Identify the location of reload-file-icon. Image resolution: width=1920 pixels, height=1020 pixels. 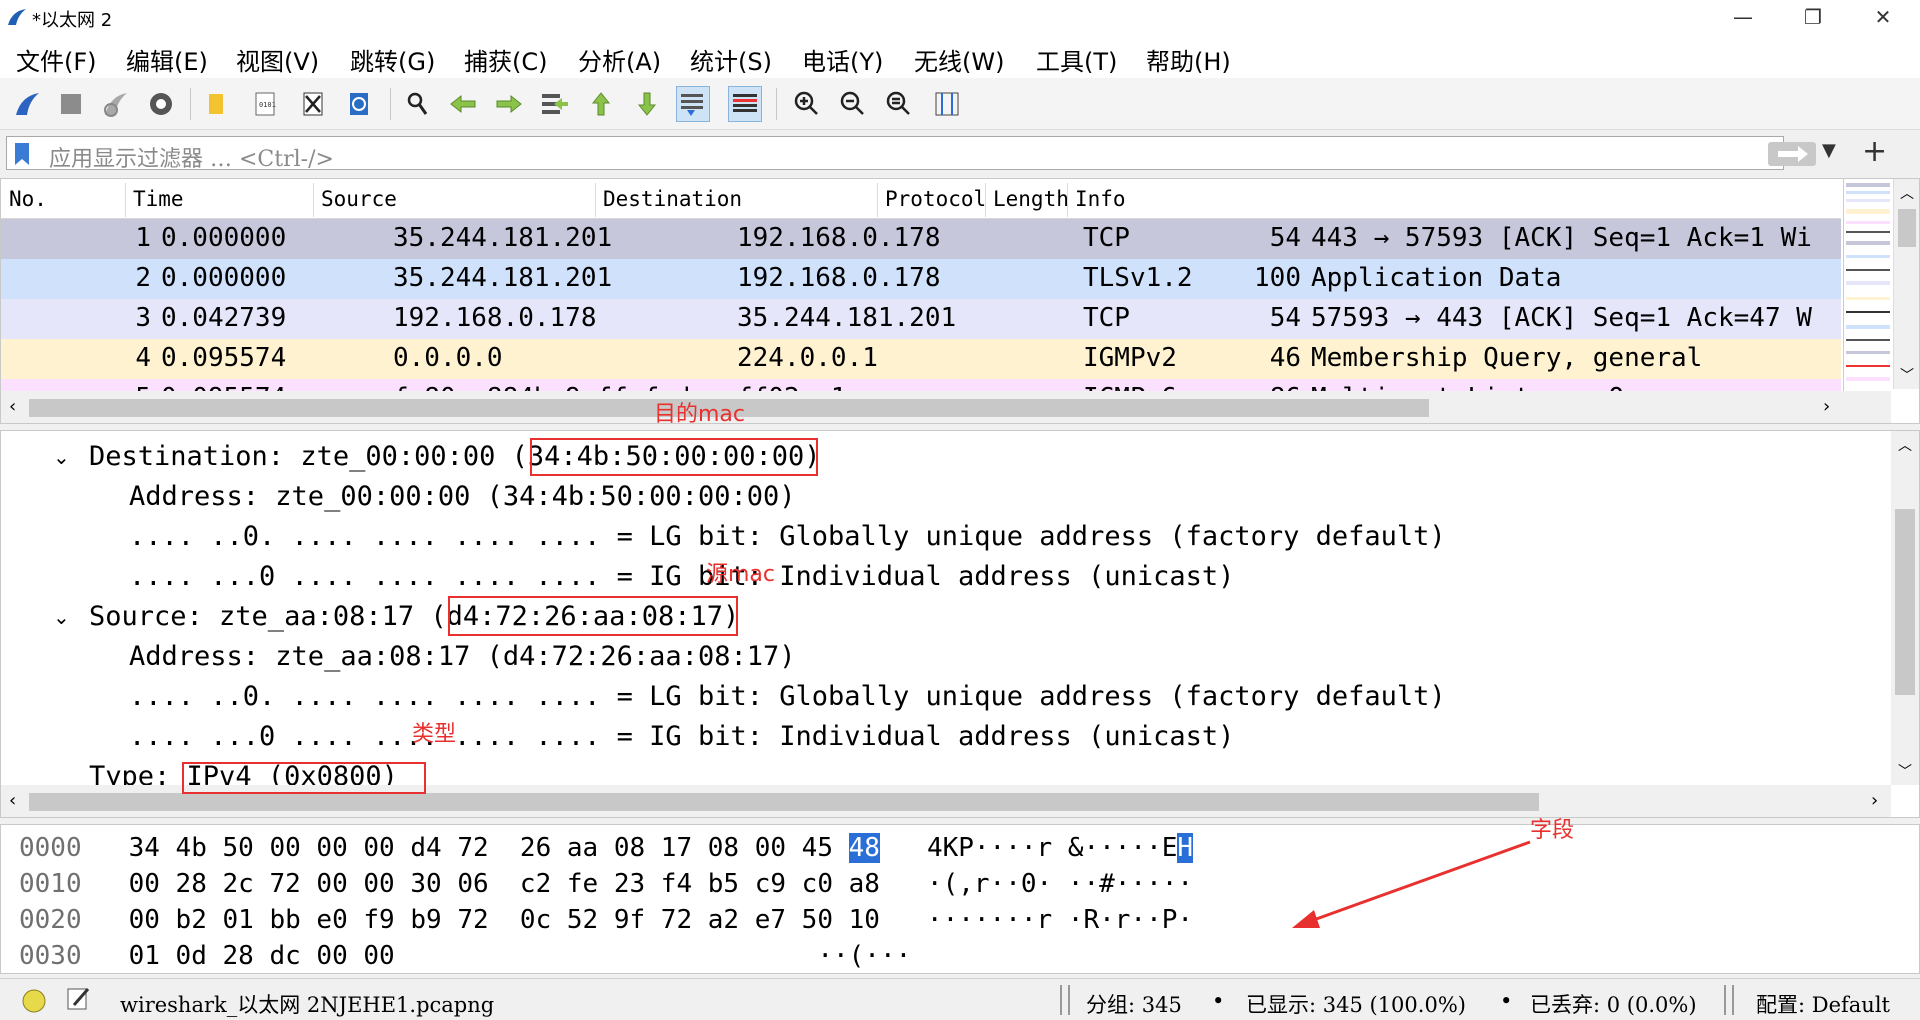
(359, 104).